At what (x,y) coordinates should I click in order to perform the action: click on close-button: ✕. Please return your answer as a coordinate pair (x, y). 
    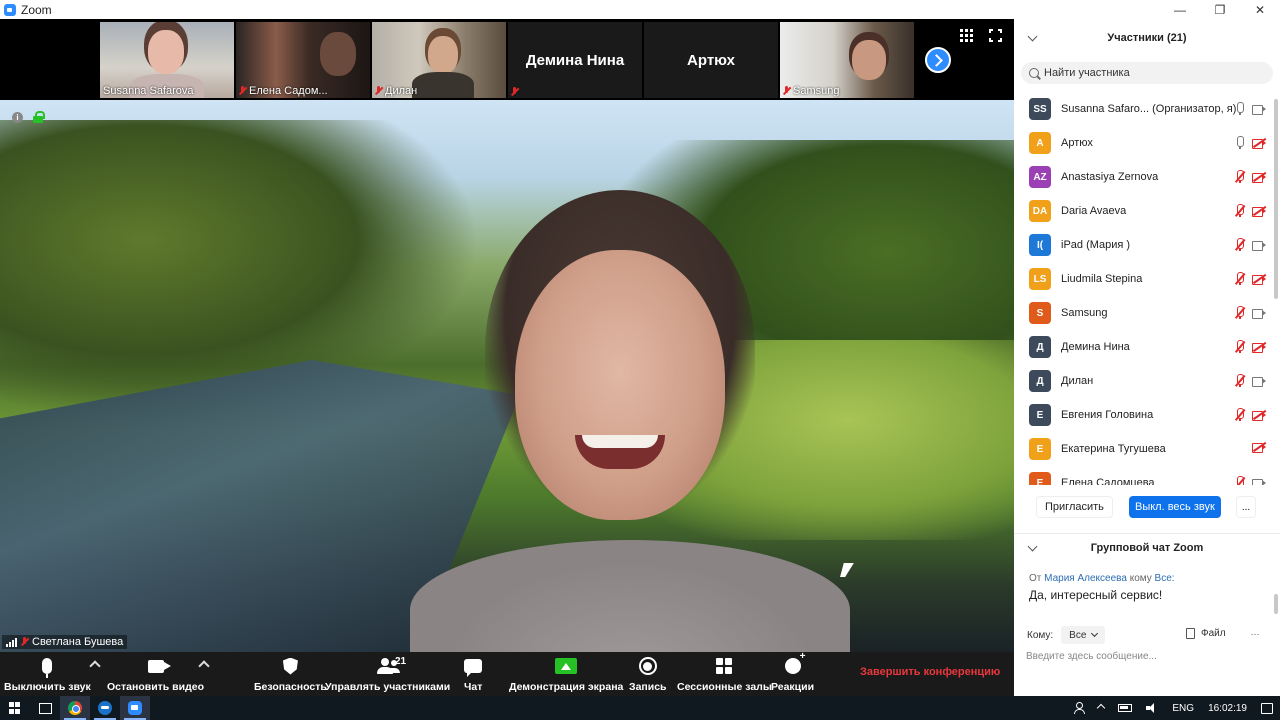
    Looking at the image, I should click on (1260, 9).